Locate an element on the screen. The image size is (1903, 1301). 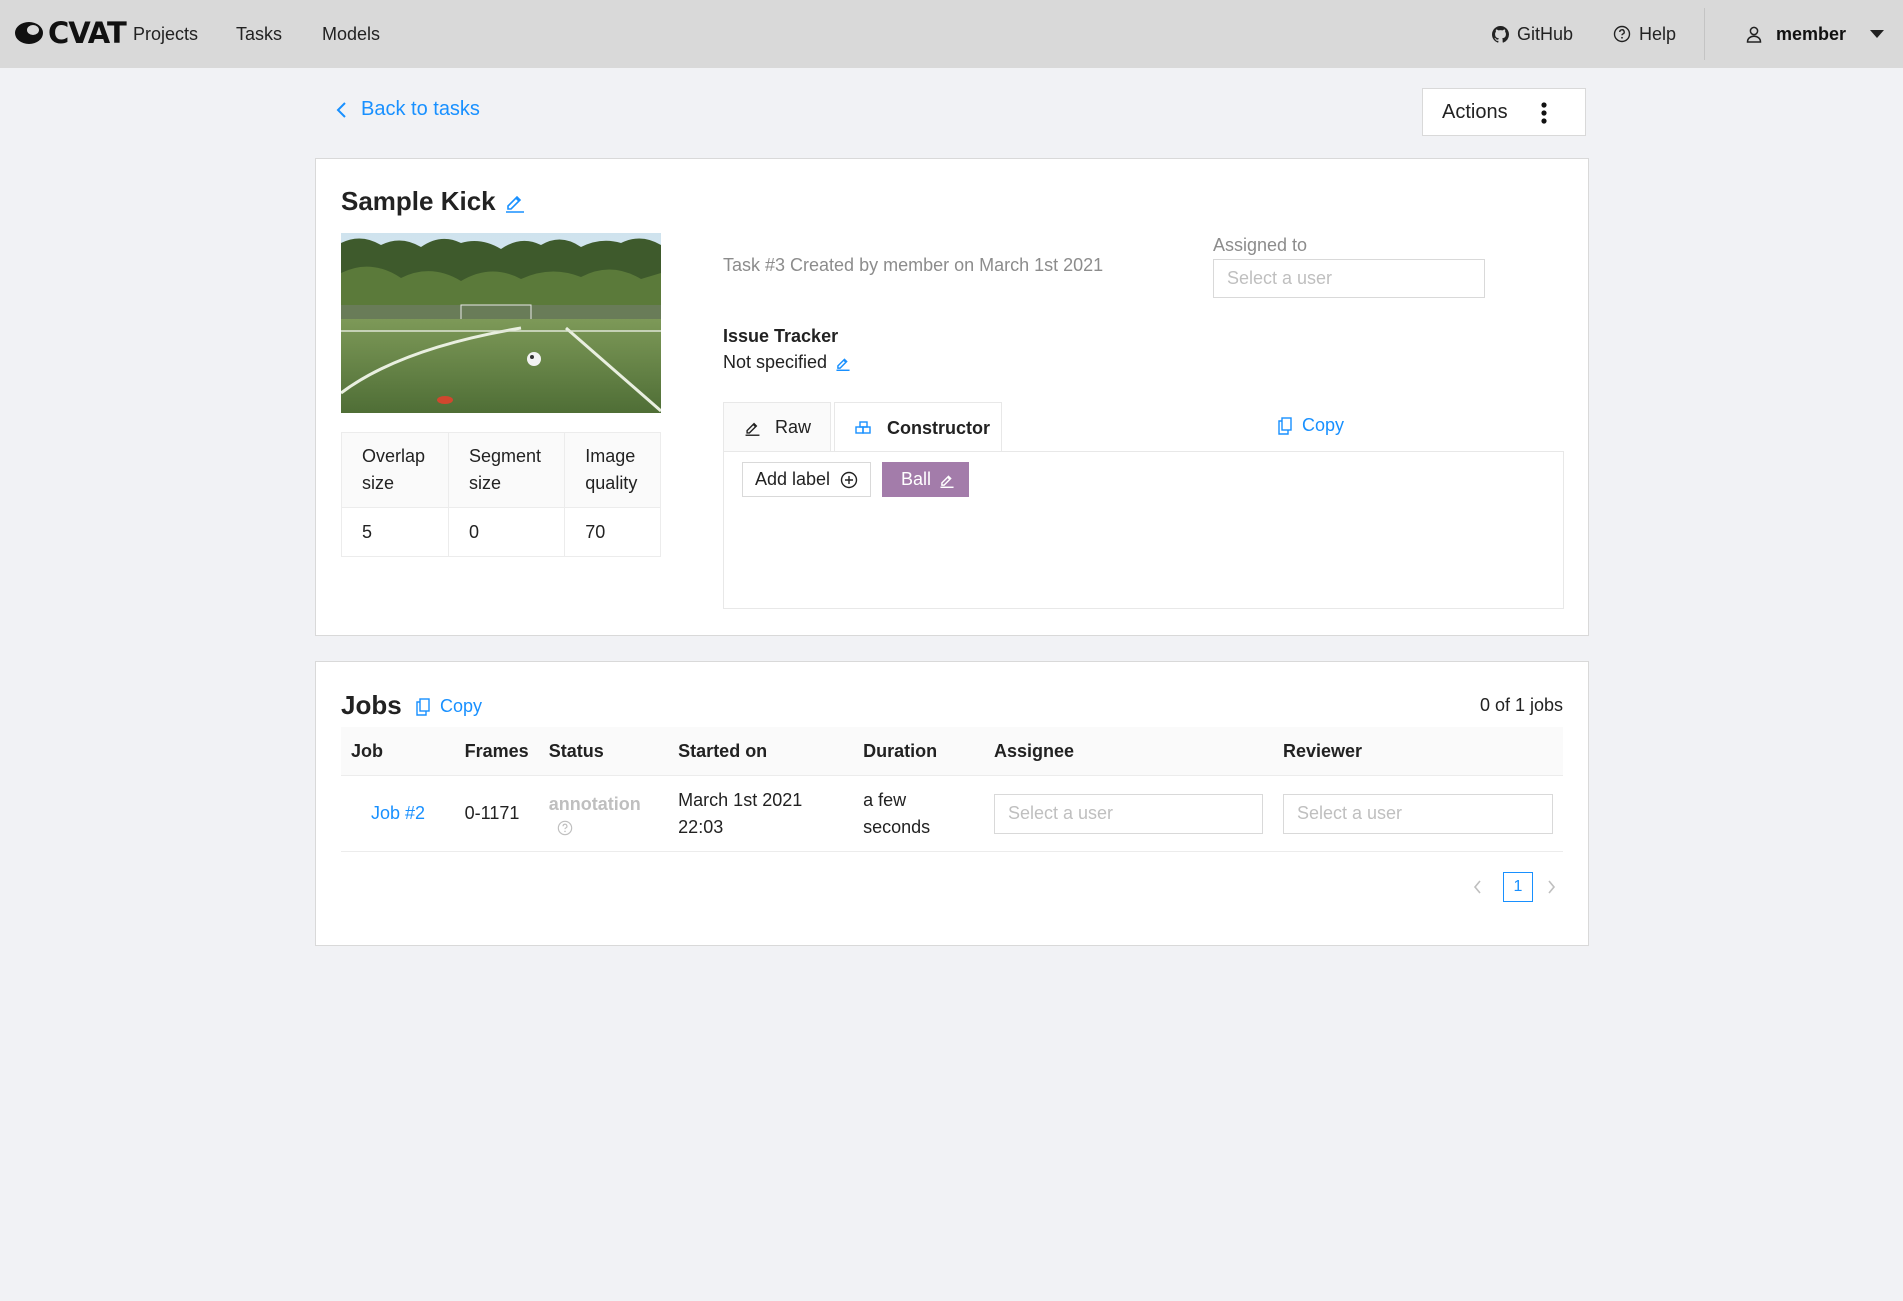
copy-labels-button: Copy is located at coordinates (1311, 425).